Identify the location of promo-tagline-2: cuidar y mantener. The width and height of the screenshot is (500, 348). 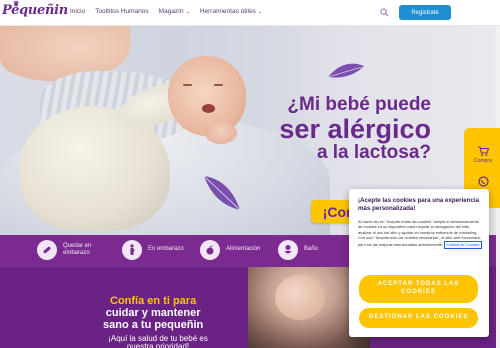
(153, 313).